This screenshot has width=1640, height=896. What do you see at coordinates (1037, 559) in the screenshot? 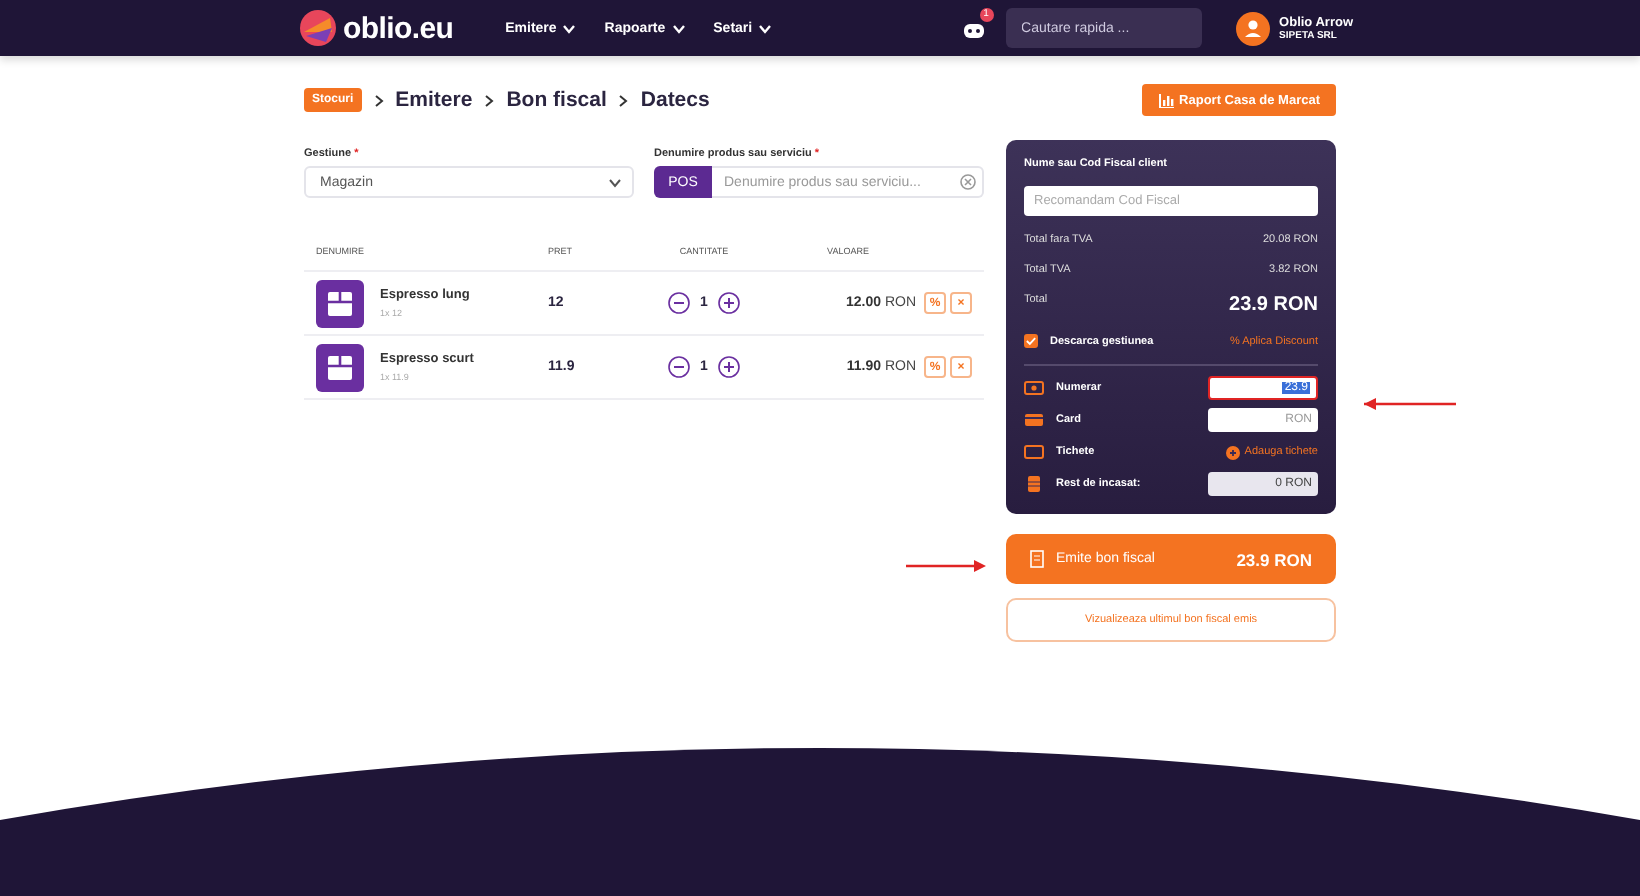
I see `receipt-icon` at bounding box center [1037, 559].